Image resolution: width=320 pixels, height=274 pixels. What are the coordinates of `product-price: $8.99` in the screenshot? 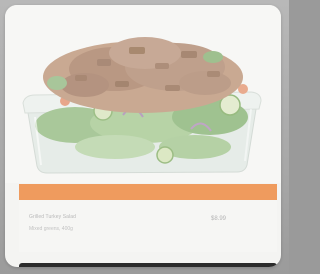 It's located at (219, 219).